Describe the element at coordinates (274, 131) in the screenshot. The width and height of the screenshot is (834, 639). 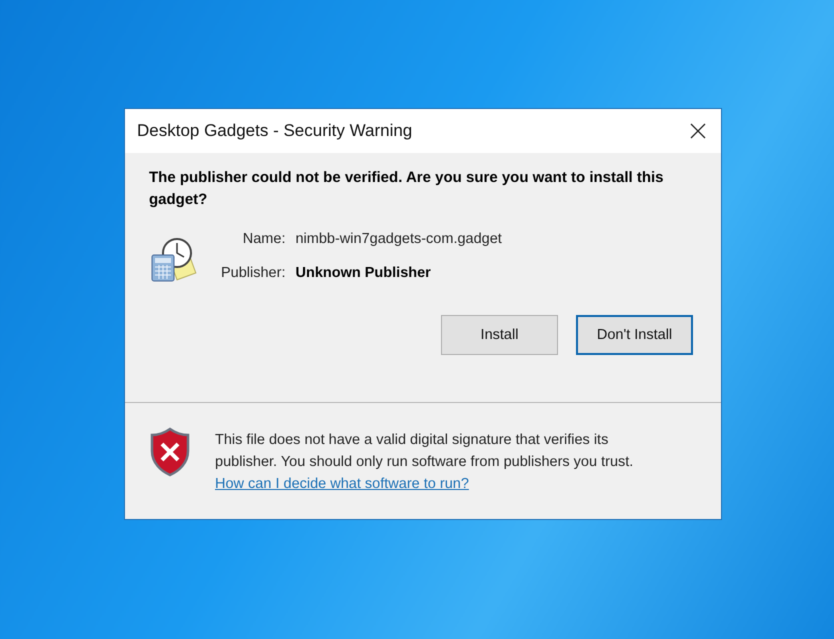
I see `window-title: Desktop Gadgets - Security Warning` at that location.